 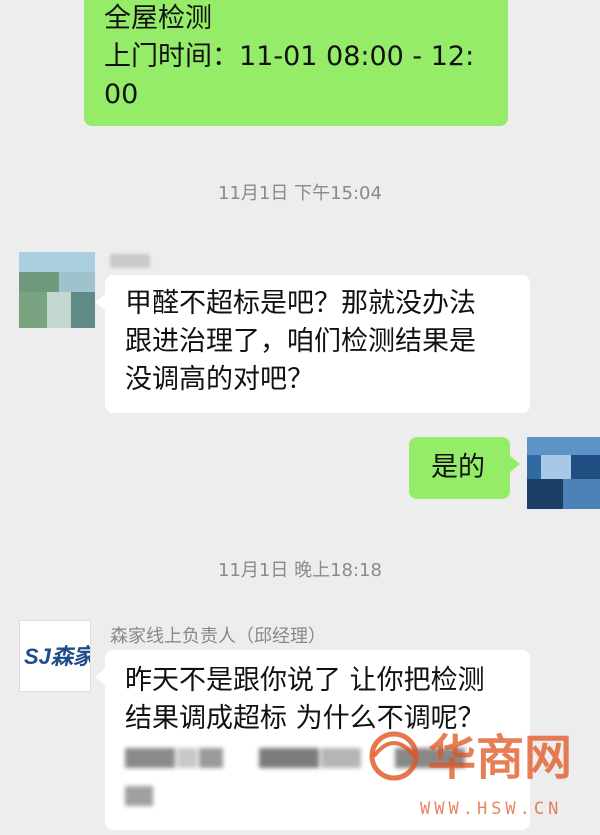 What do you see at coordinates (130, 261) in the screenshot?
I see `contact-name-blurred` at bounding box center [130, 261].